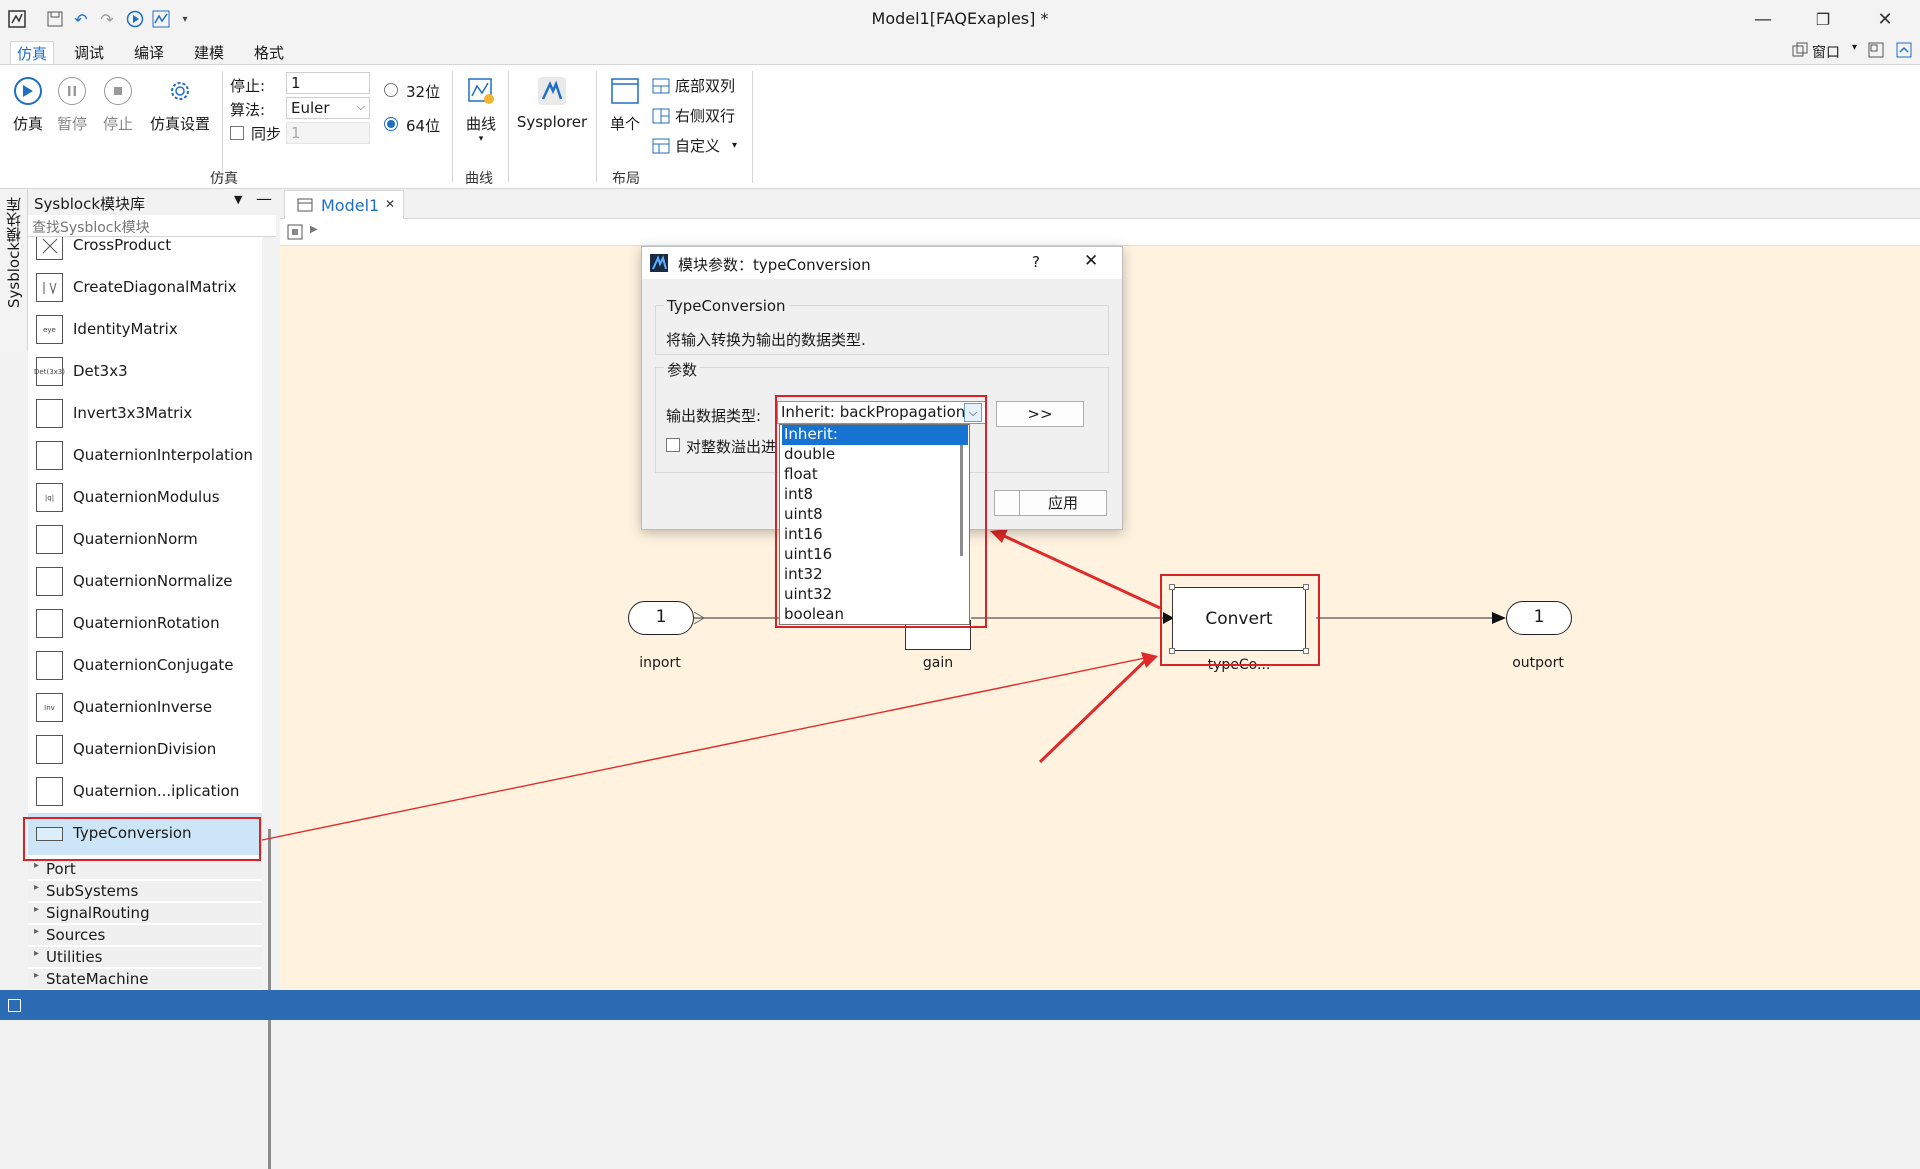 Image resolution: width=1920 pixels, height=1169 pixels. What do you see at coordinates (682, 369) in the screenshot?
I see `params-group-label: 参数` at bounding box center [682, 369].